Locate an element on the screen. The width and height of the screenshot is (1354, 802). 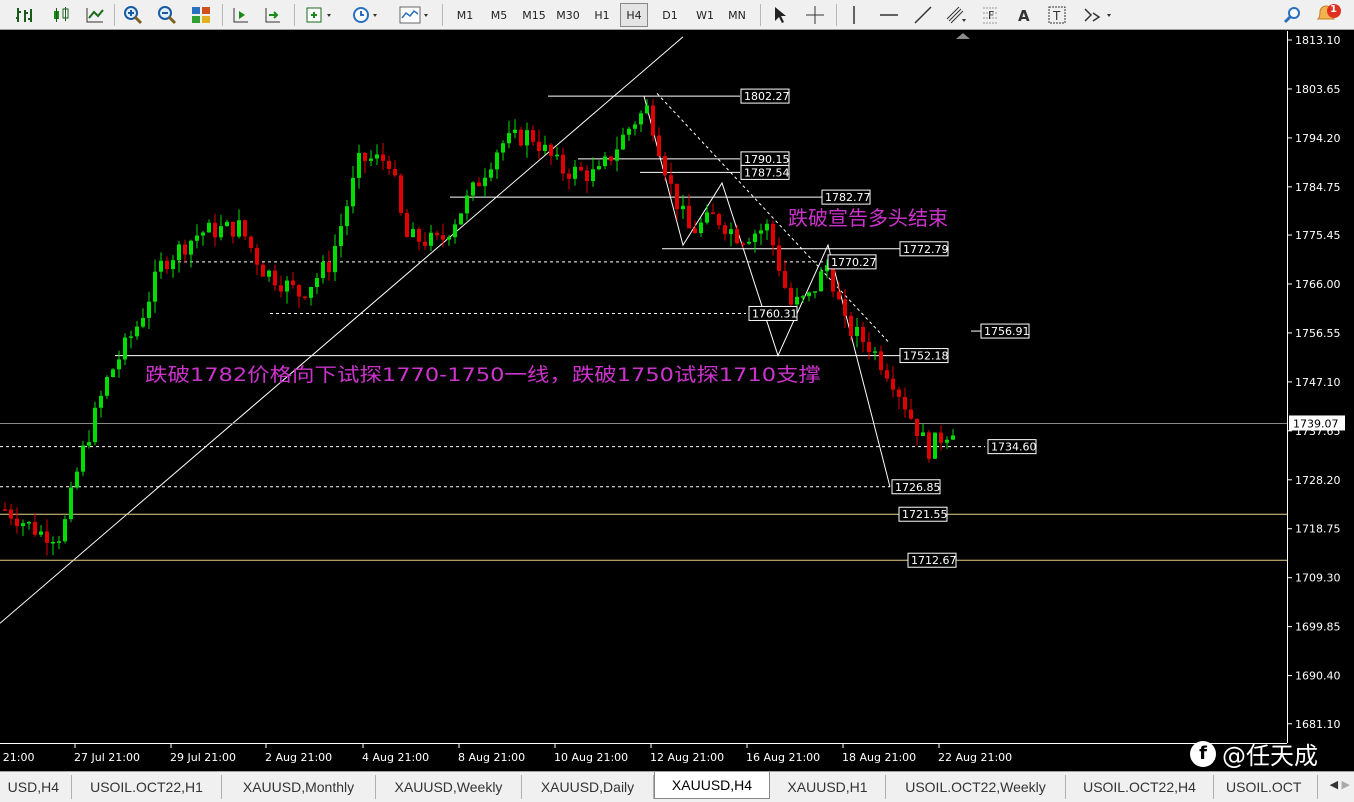
timeframe-m15: M15 is located at coordinates (534, 15).